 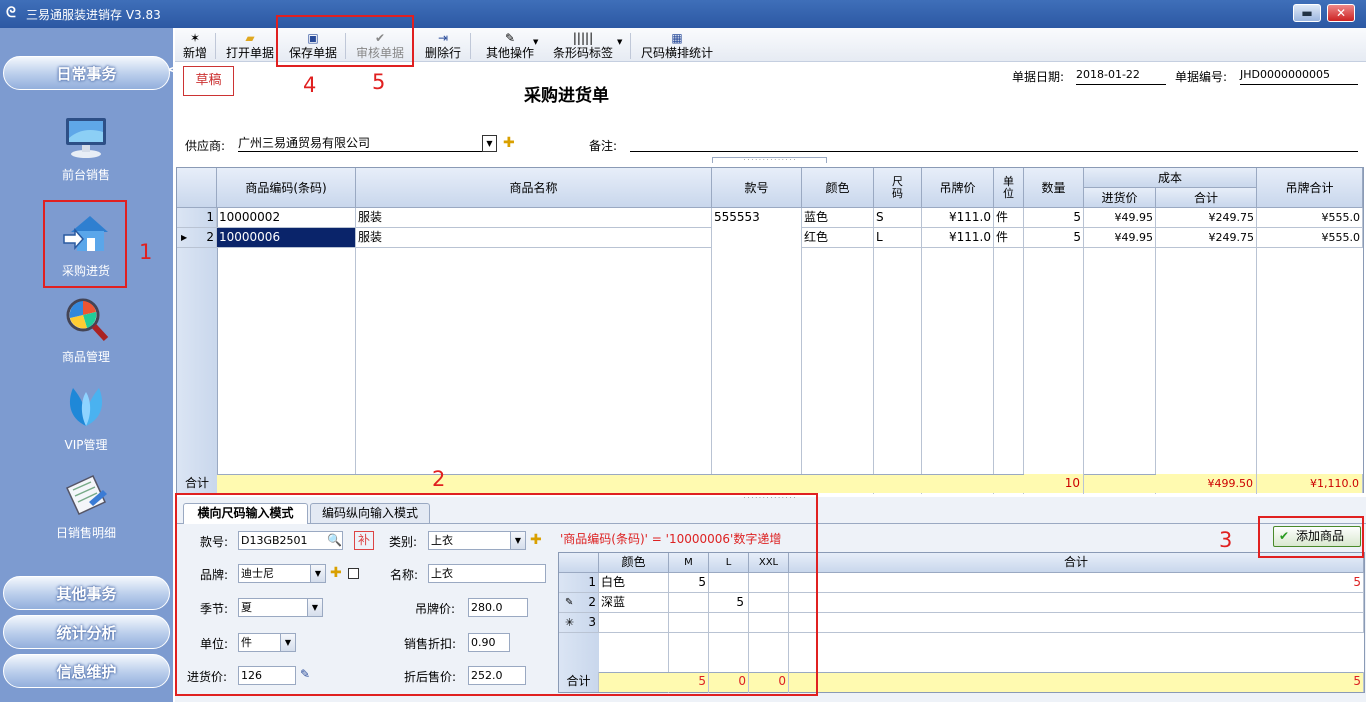 What do you see at coordinates (250, 38) in the screenshot?
I see `folder-icon: ▰` at bounding box center [250, 38].